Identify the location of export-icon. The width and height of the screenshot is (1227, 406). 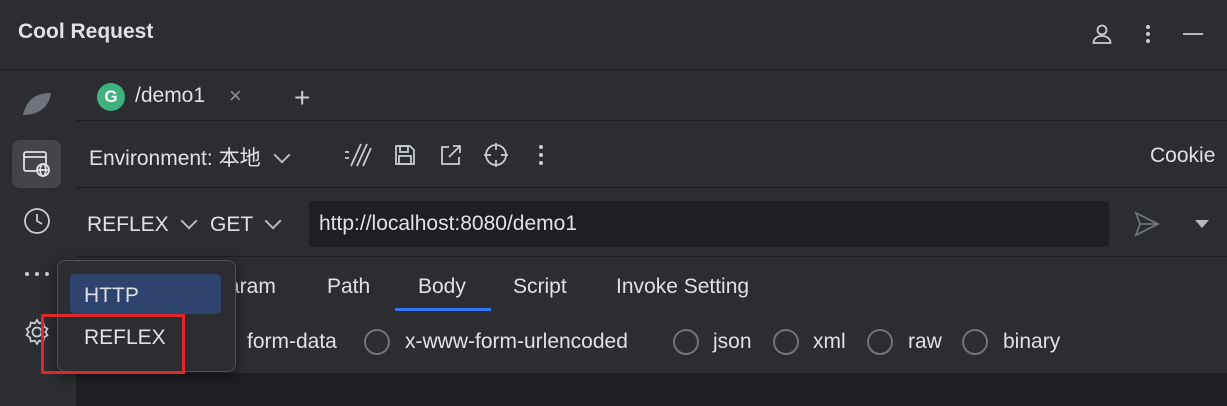
(451, 155).